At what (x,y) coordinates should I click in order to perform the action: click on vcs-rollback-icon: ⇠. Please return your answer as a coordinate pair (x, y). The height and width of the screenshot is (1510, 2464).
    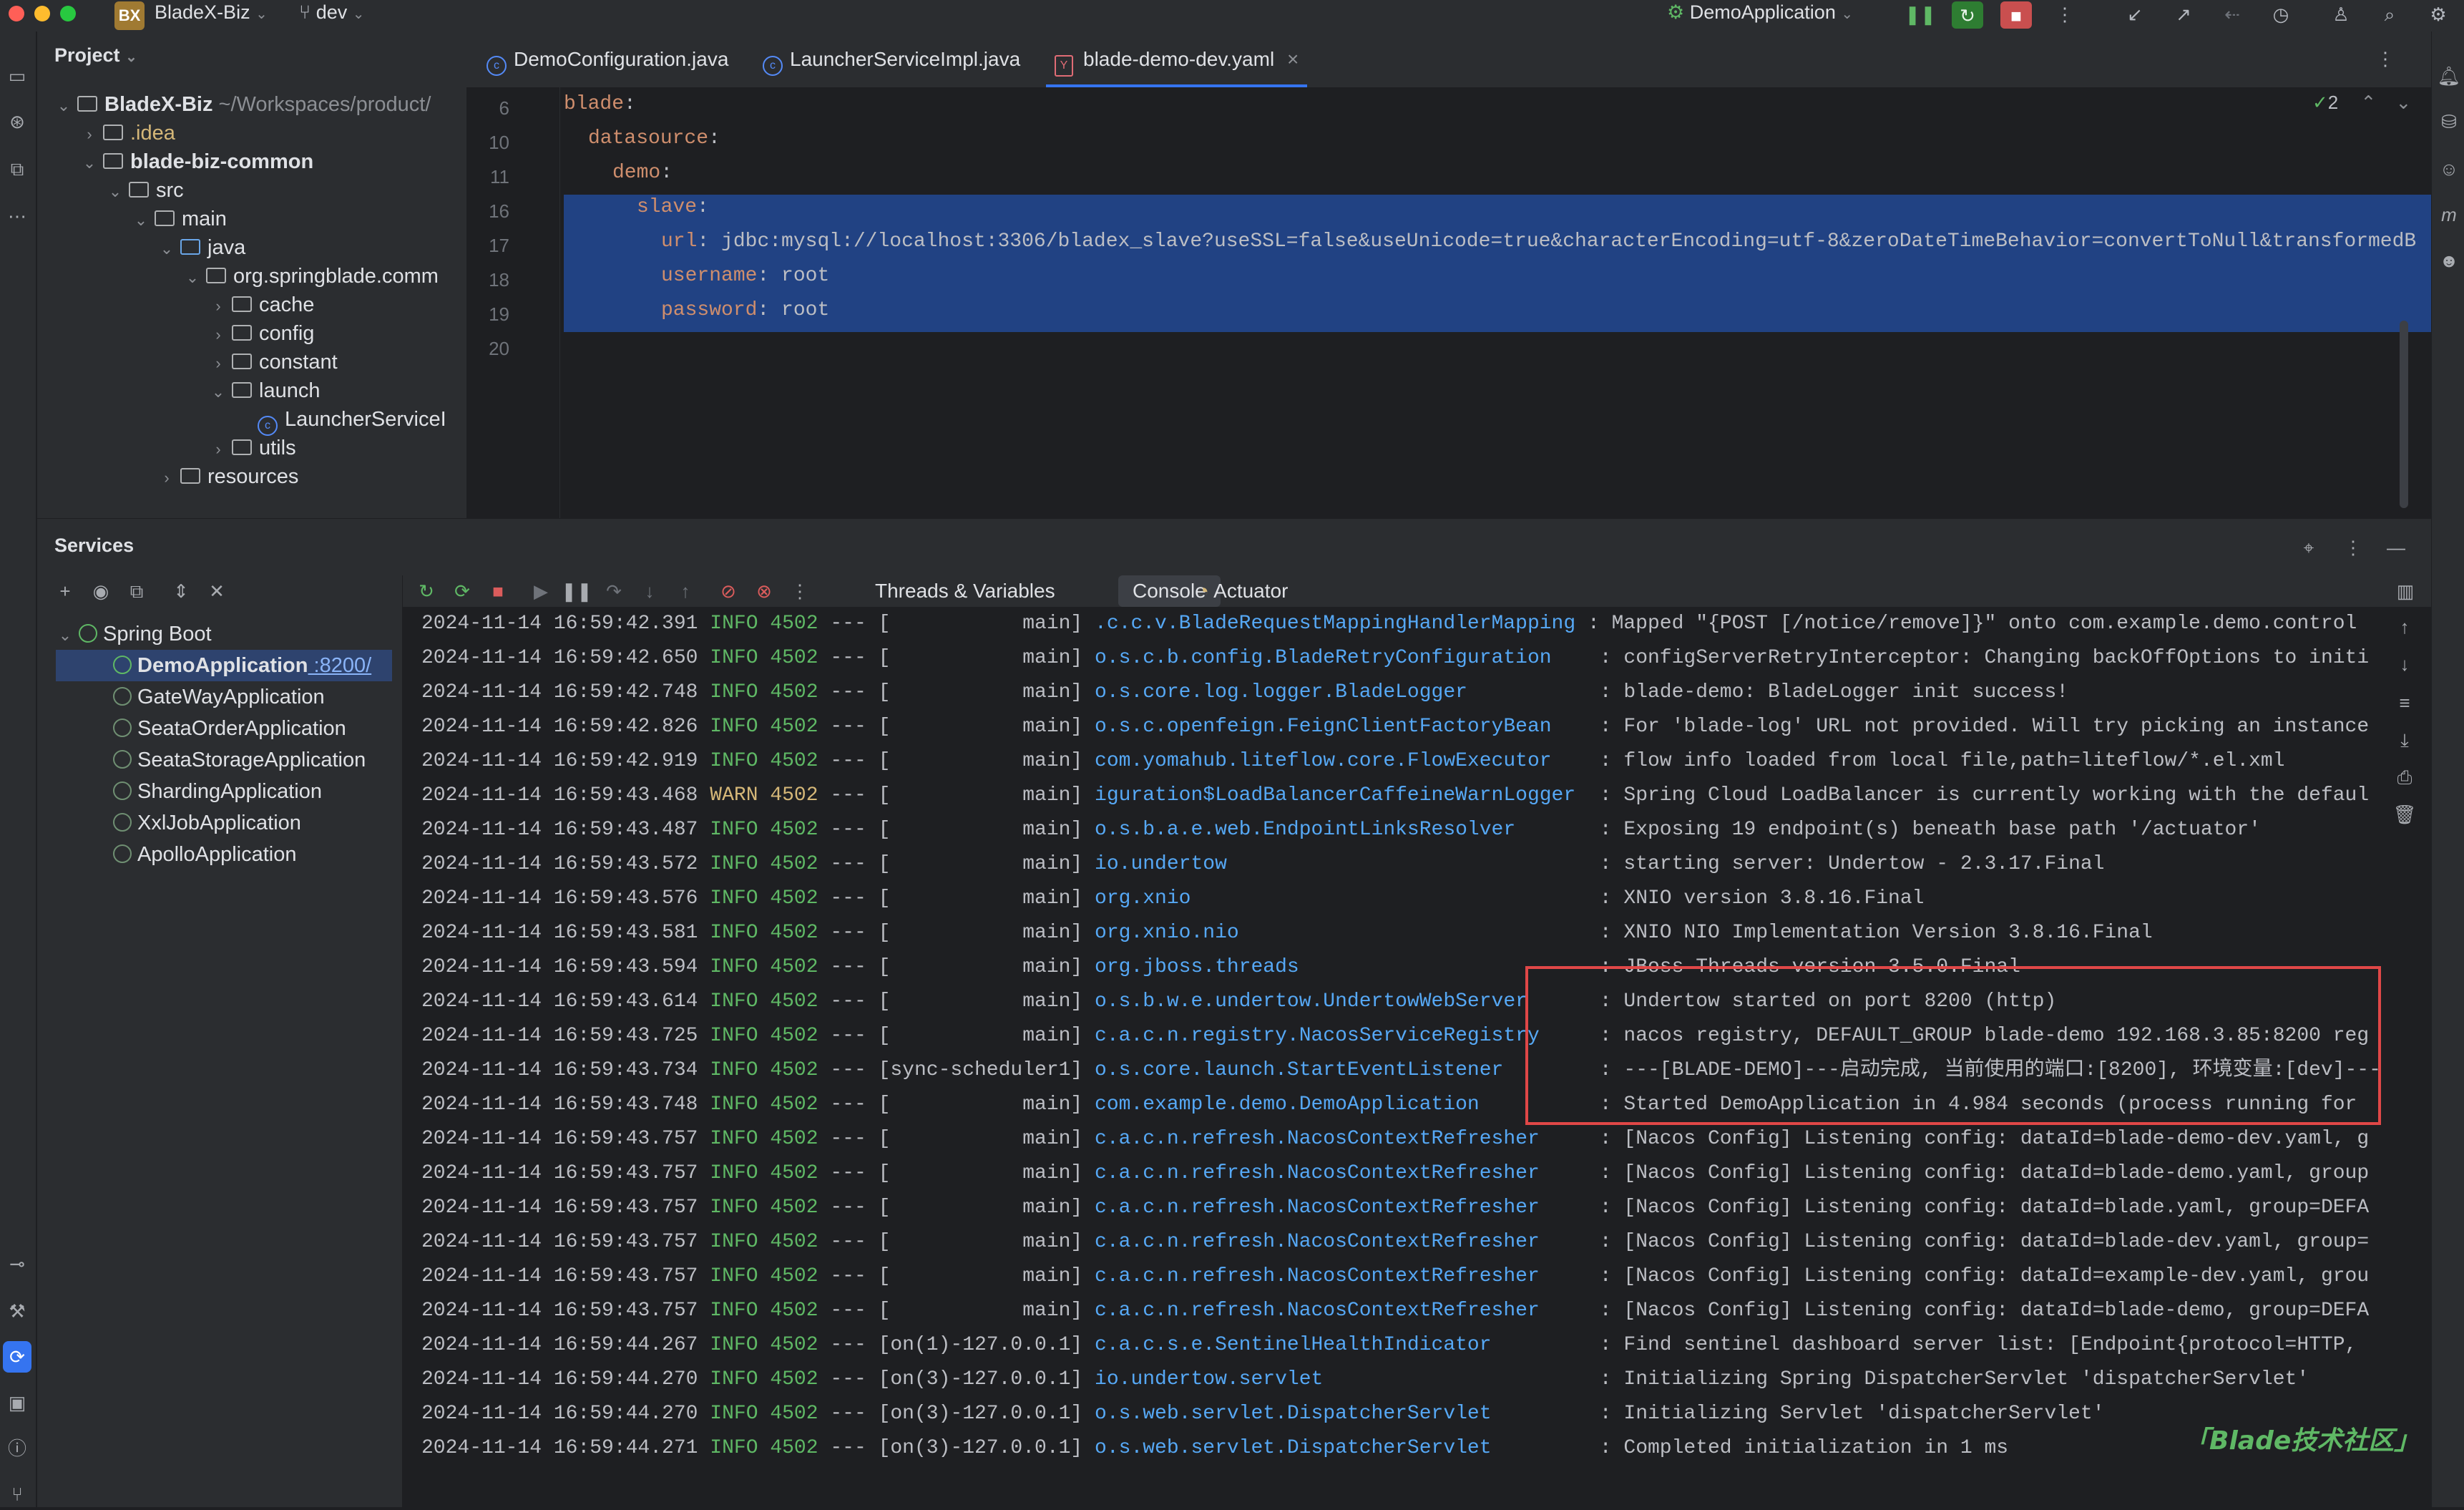
    Looking at the image, I should click on (2232, 14).